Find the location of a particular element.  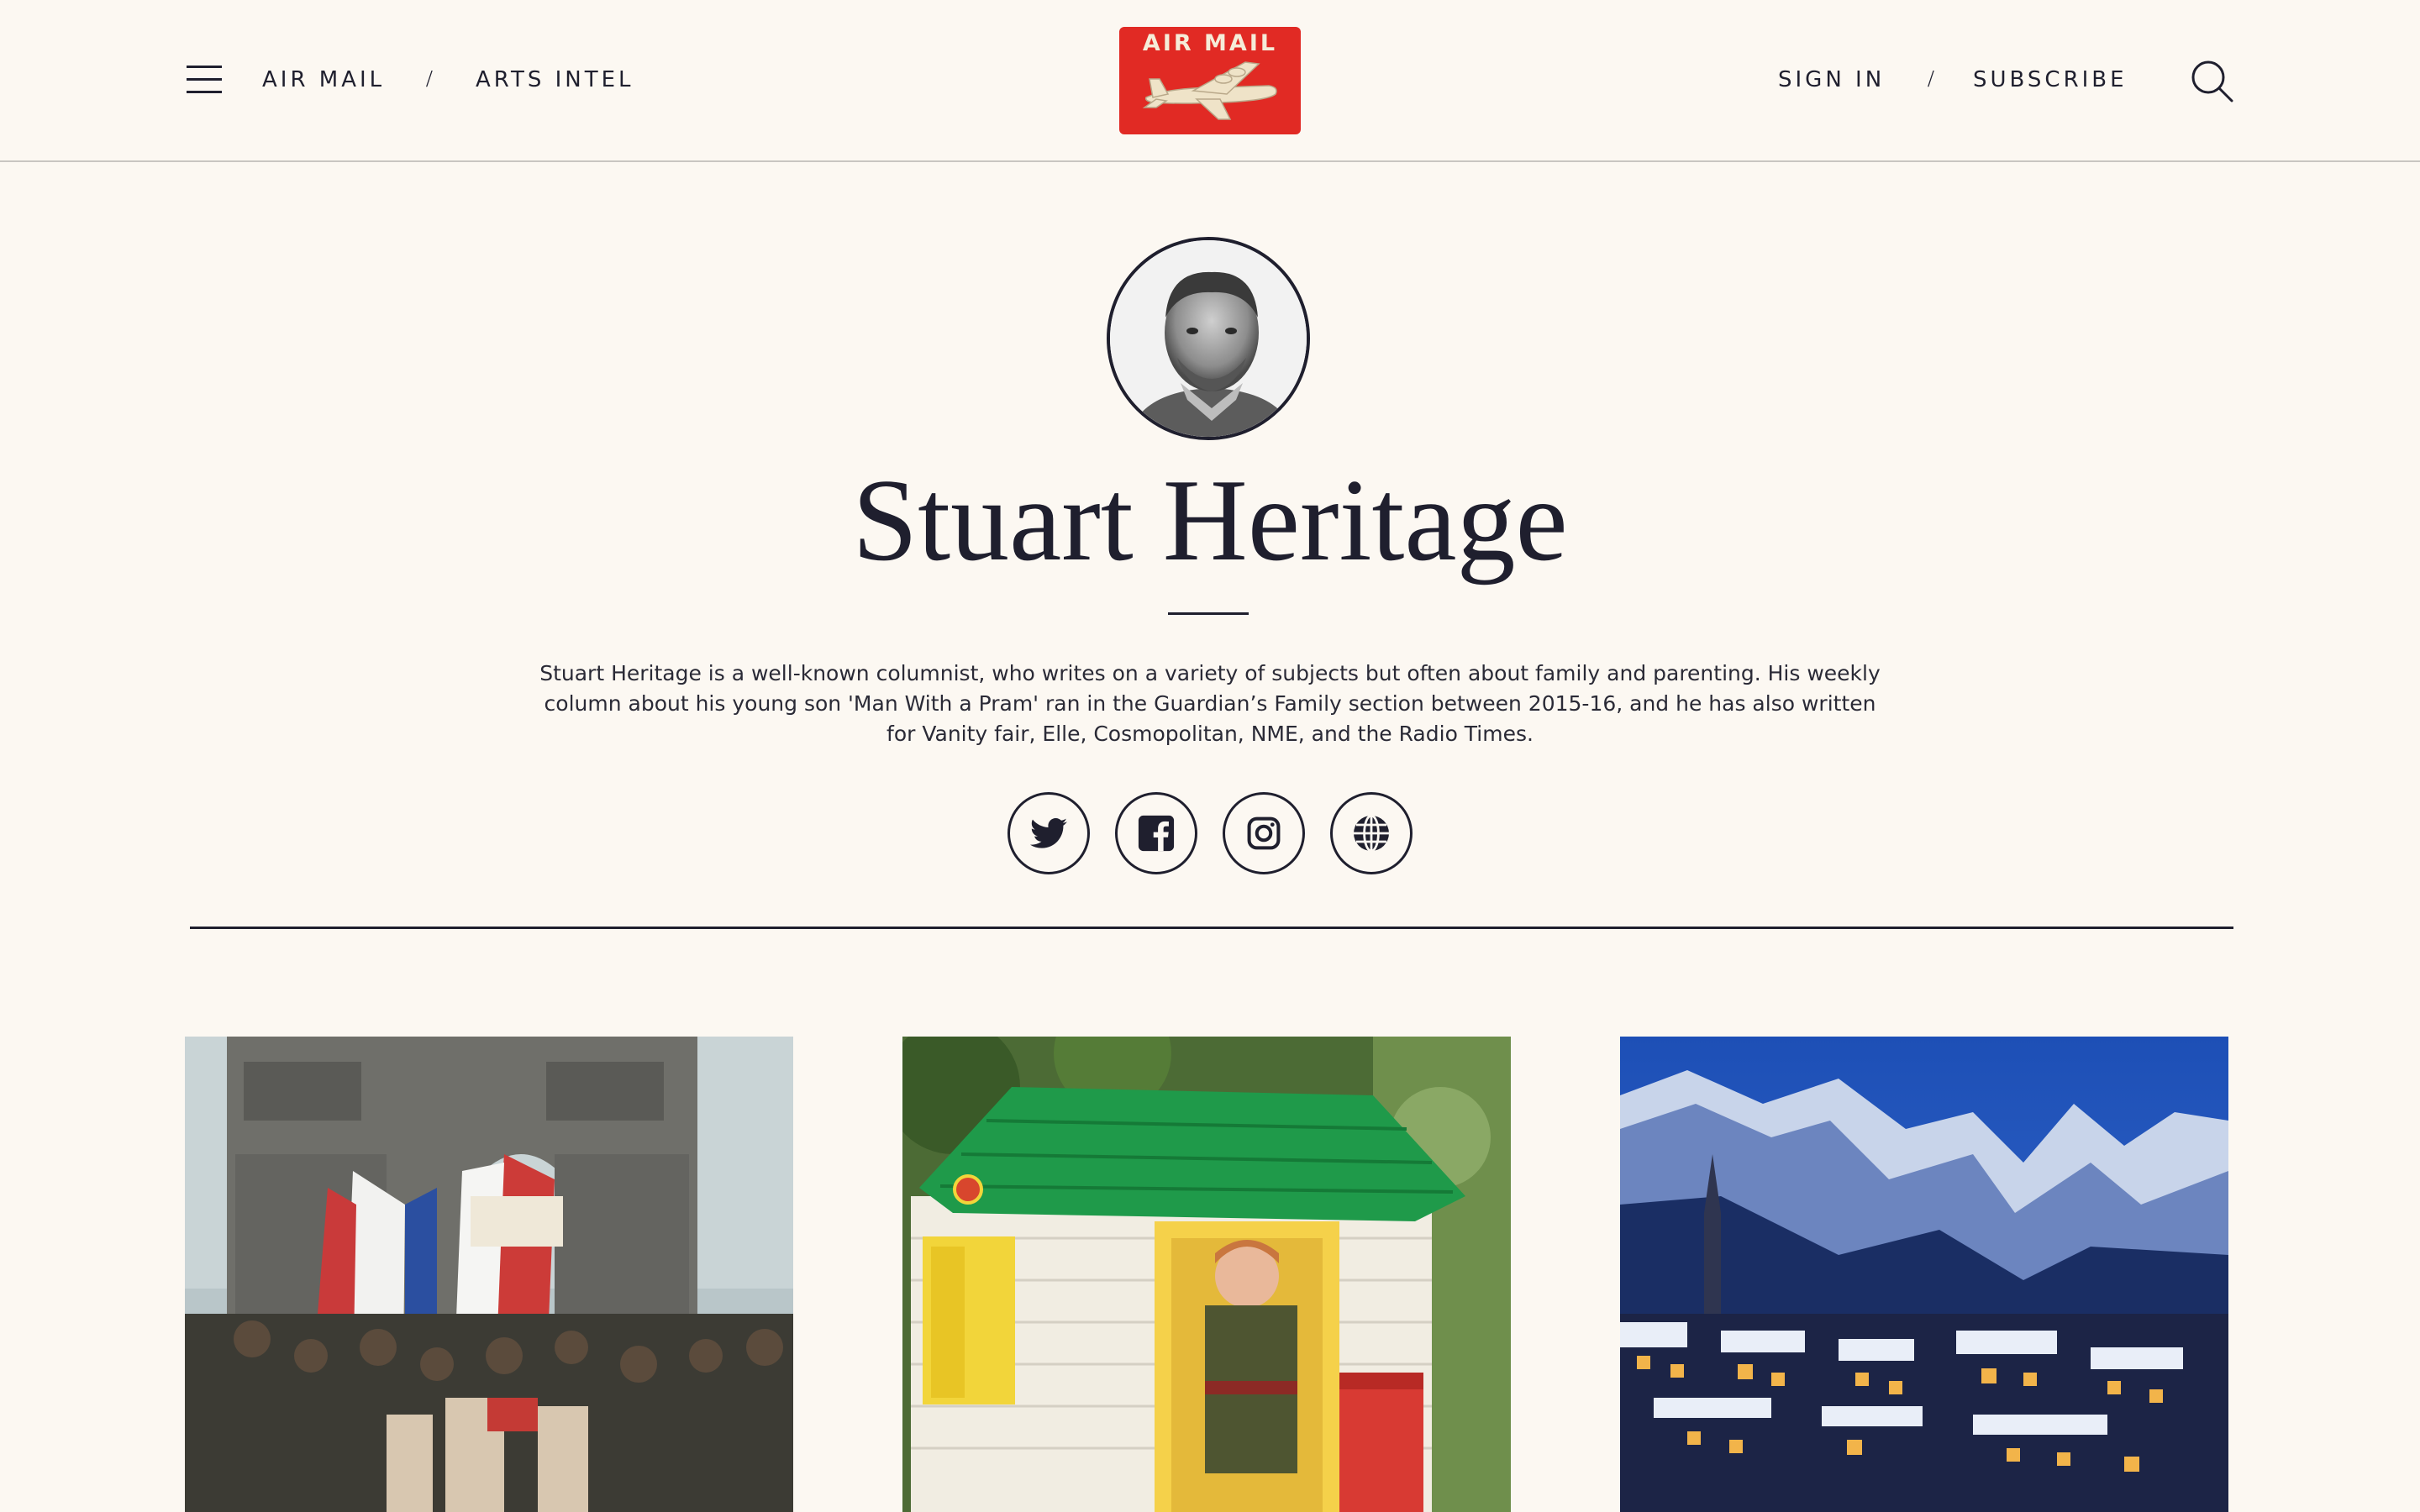

author-name: Stuart Heritage is located at coordinates (1210, 520).